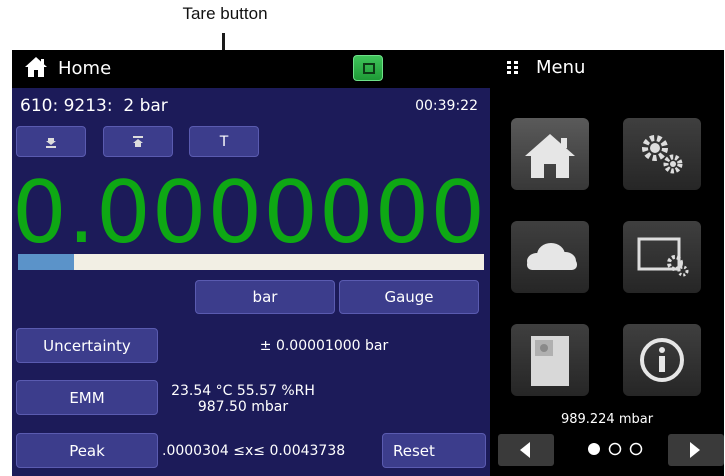 This screenshot has width=725, height=476. I want to click on page-dot-active, so click(594, 449).